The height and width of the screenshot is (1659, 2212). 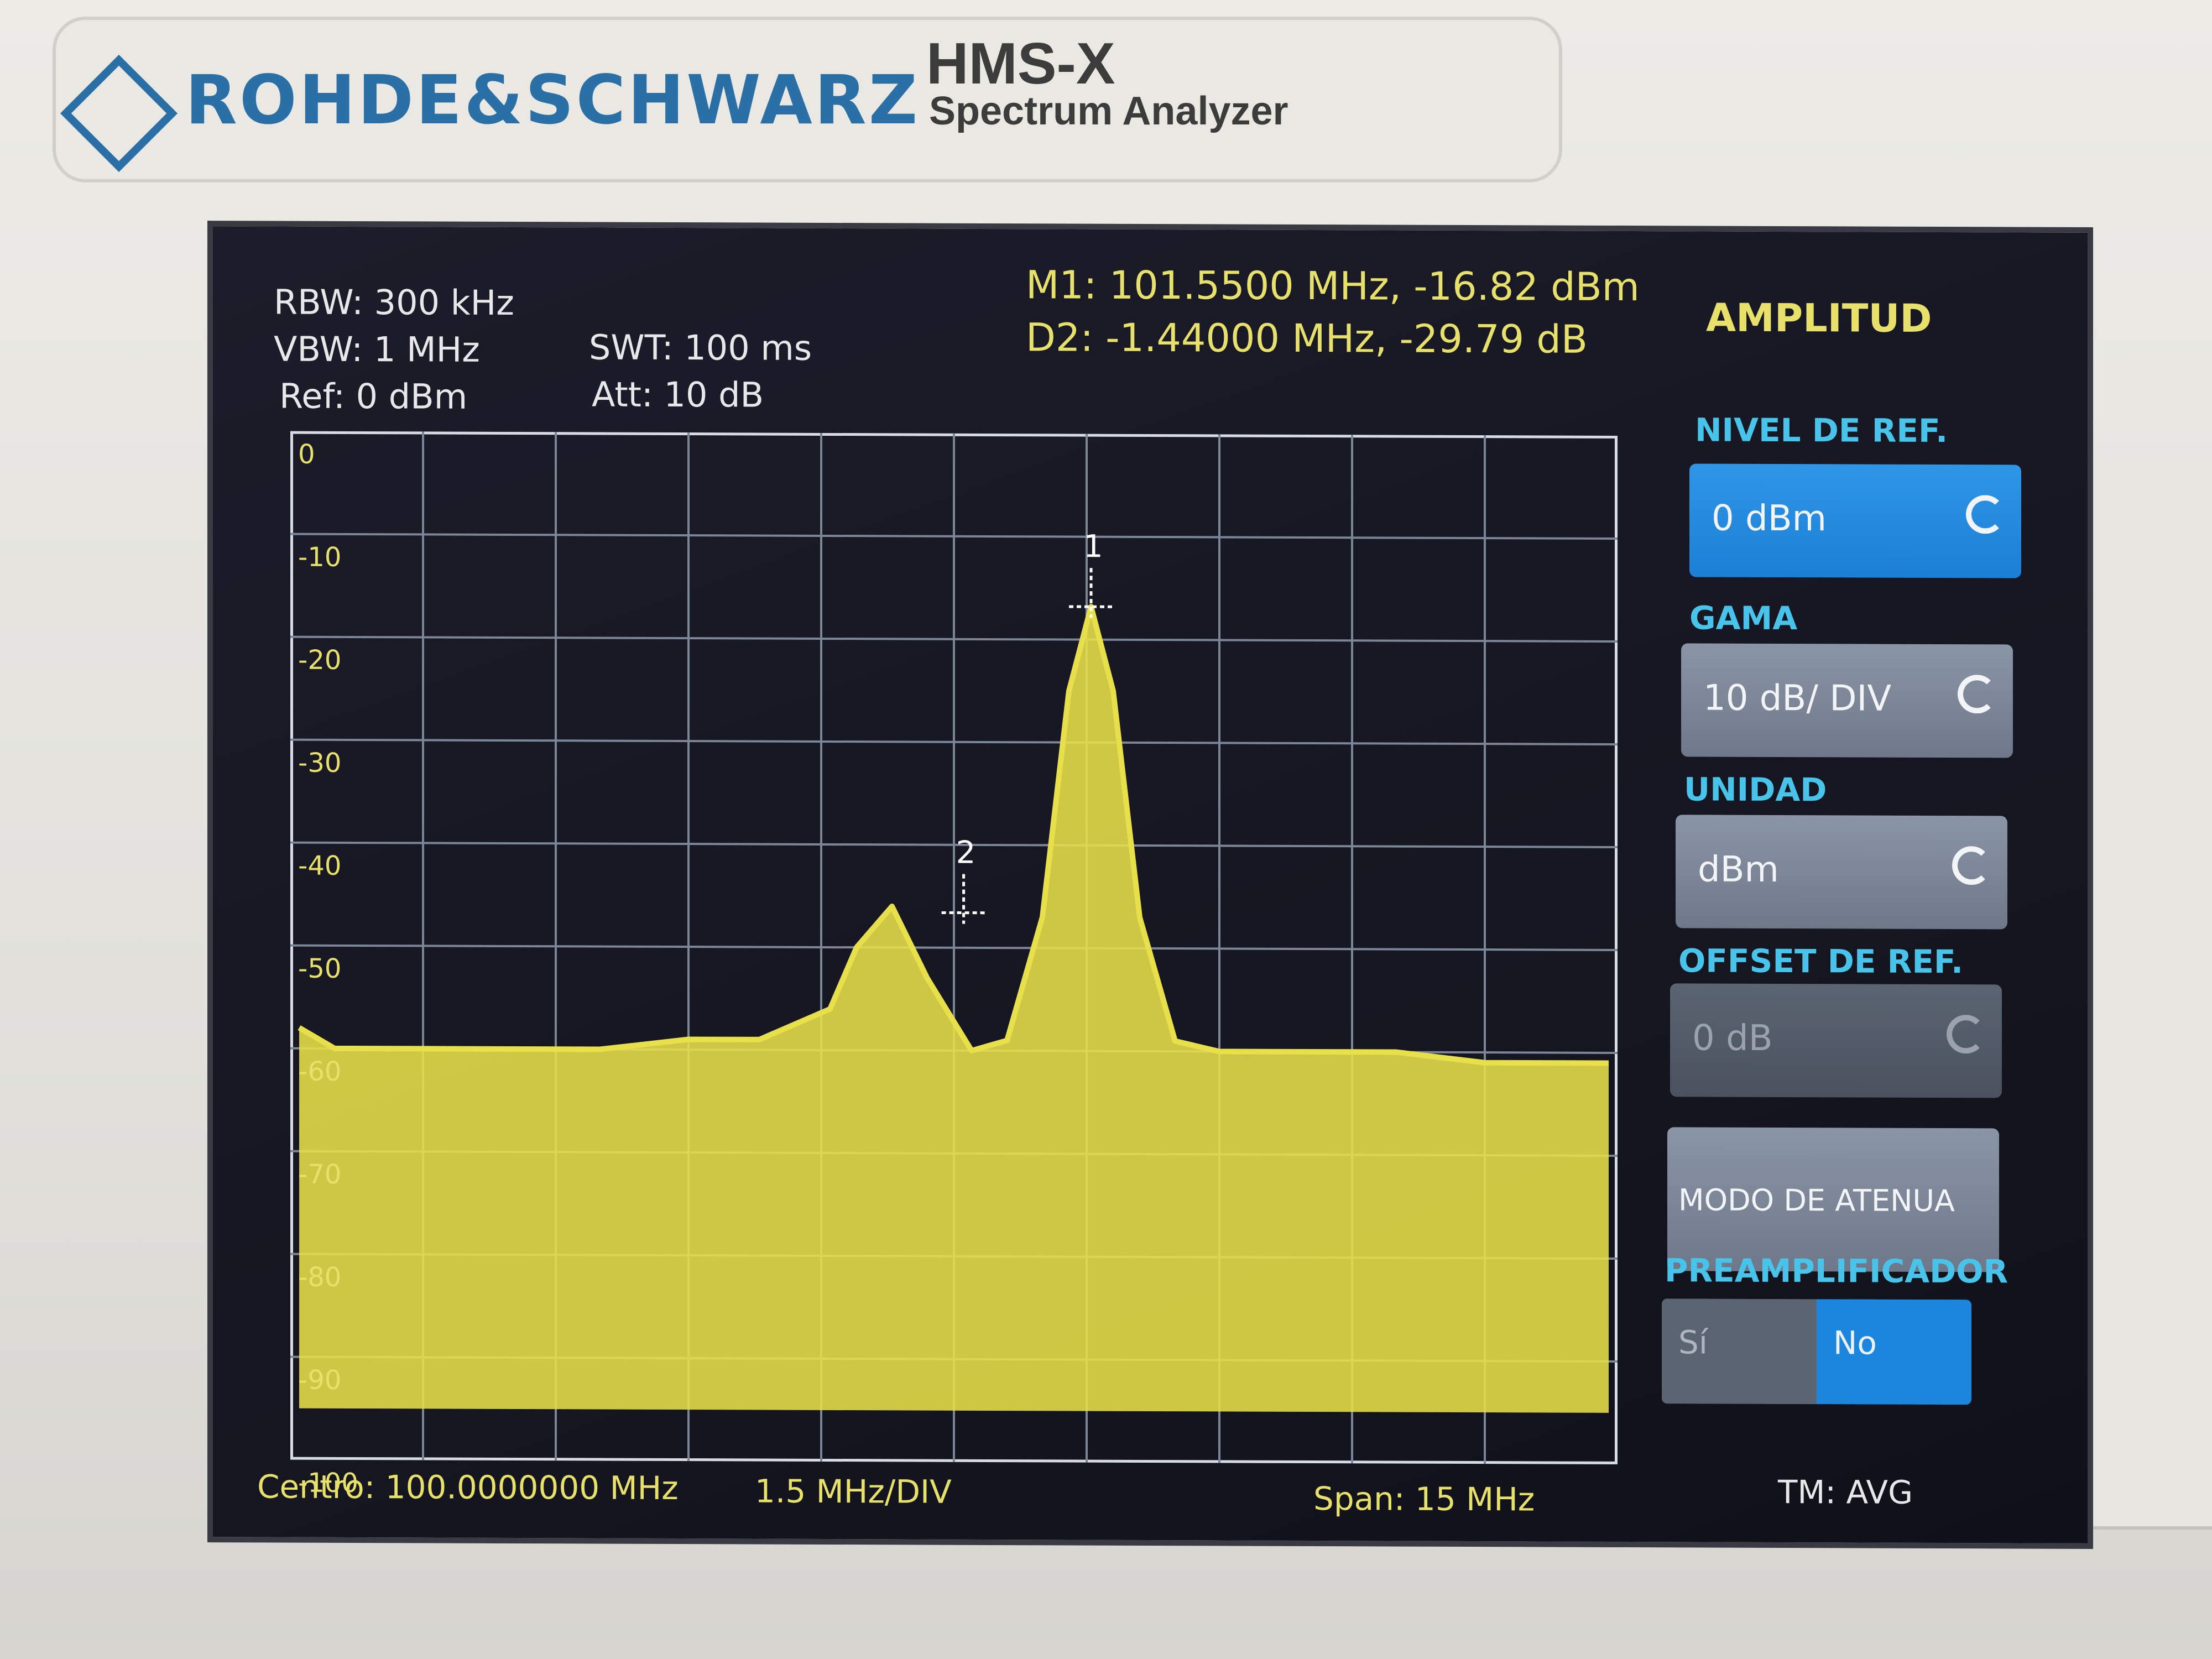 I want to click on range-button: 10 dB/ DIV, so click(x=1847, y=701).